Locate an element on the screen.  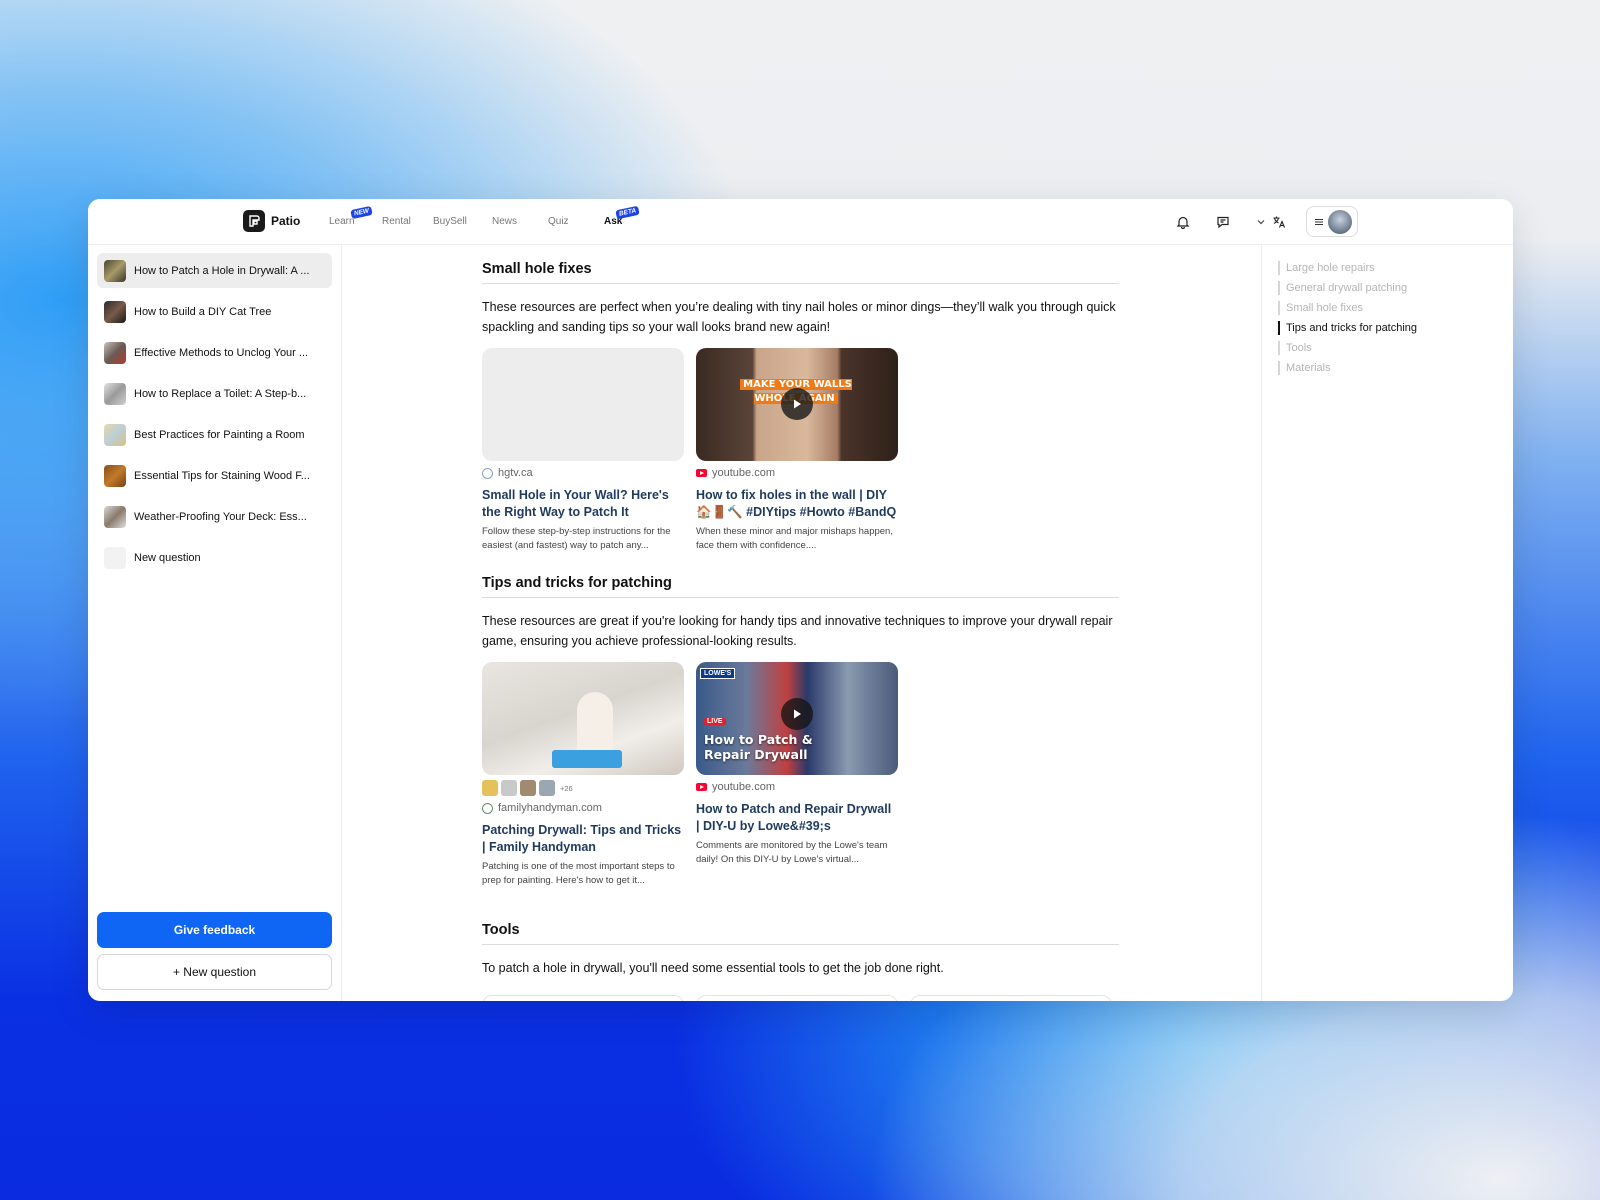
nav-news: News is located at coordinates (504, 221).